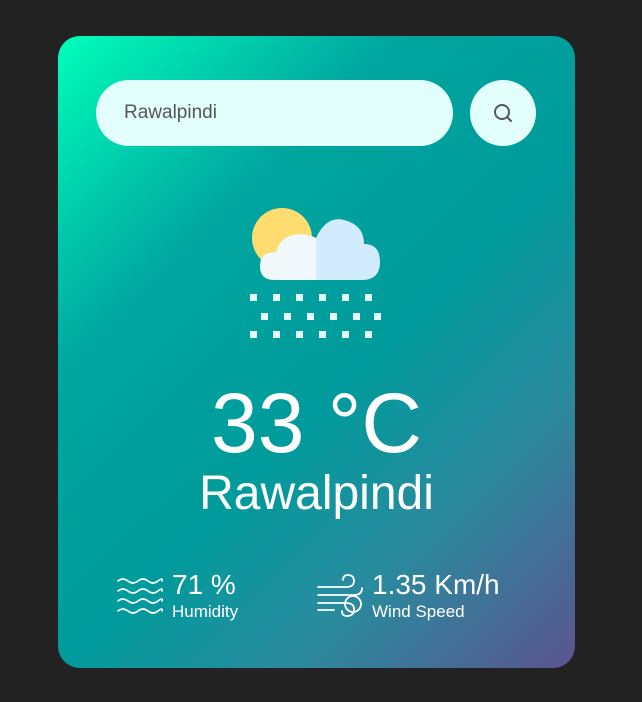  I want to click on wind-text: 1.35 Km/h Wind Speed, so click(436, 596).